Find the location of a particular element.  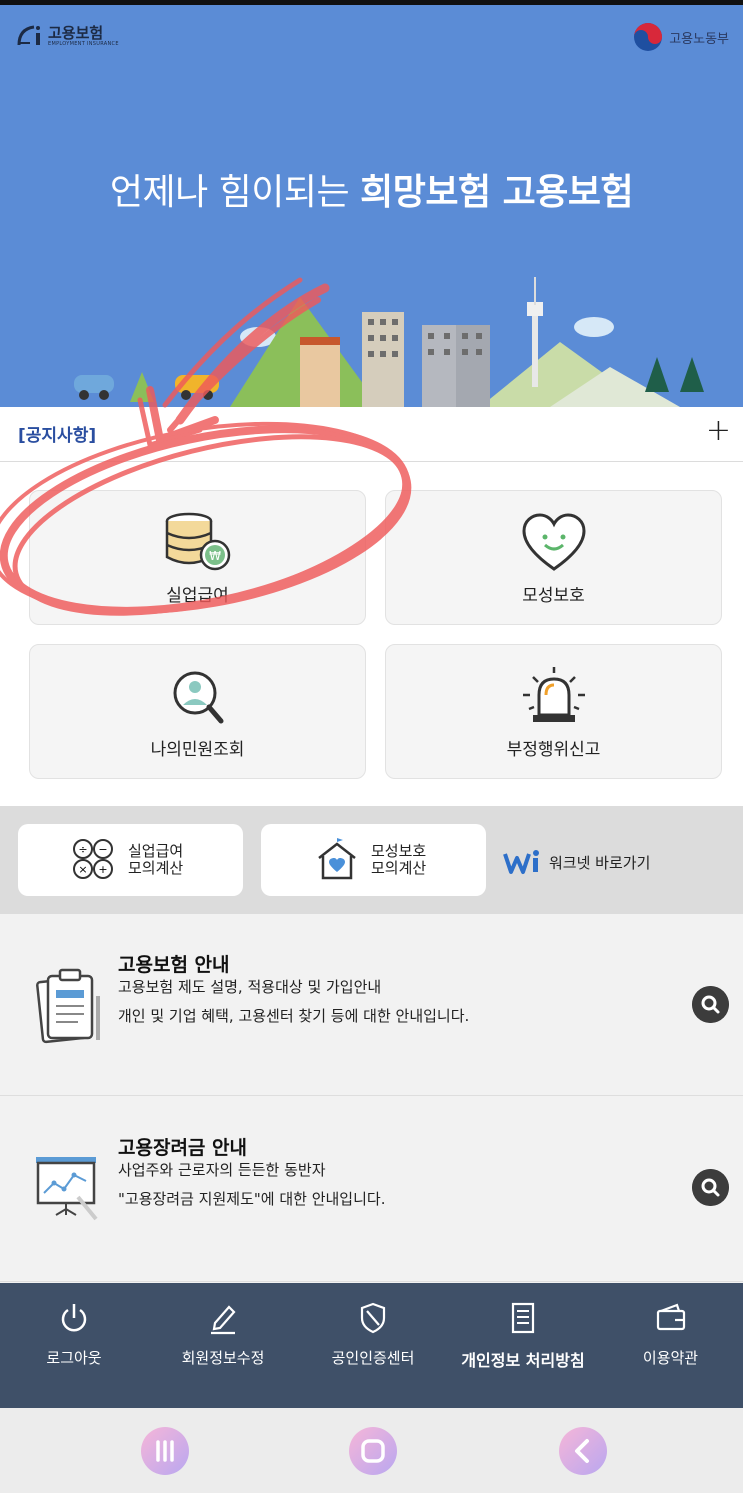

home-icon is located at coordinates (373, 1451).